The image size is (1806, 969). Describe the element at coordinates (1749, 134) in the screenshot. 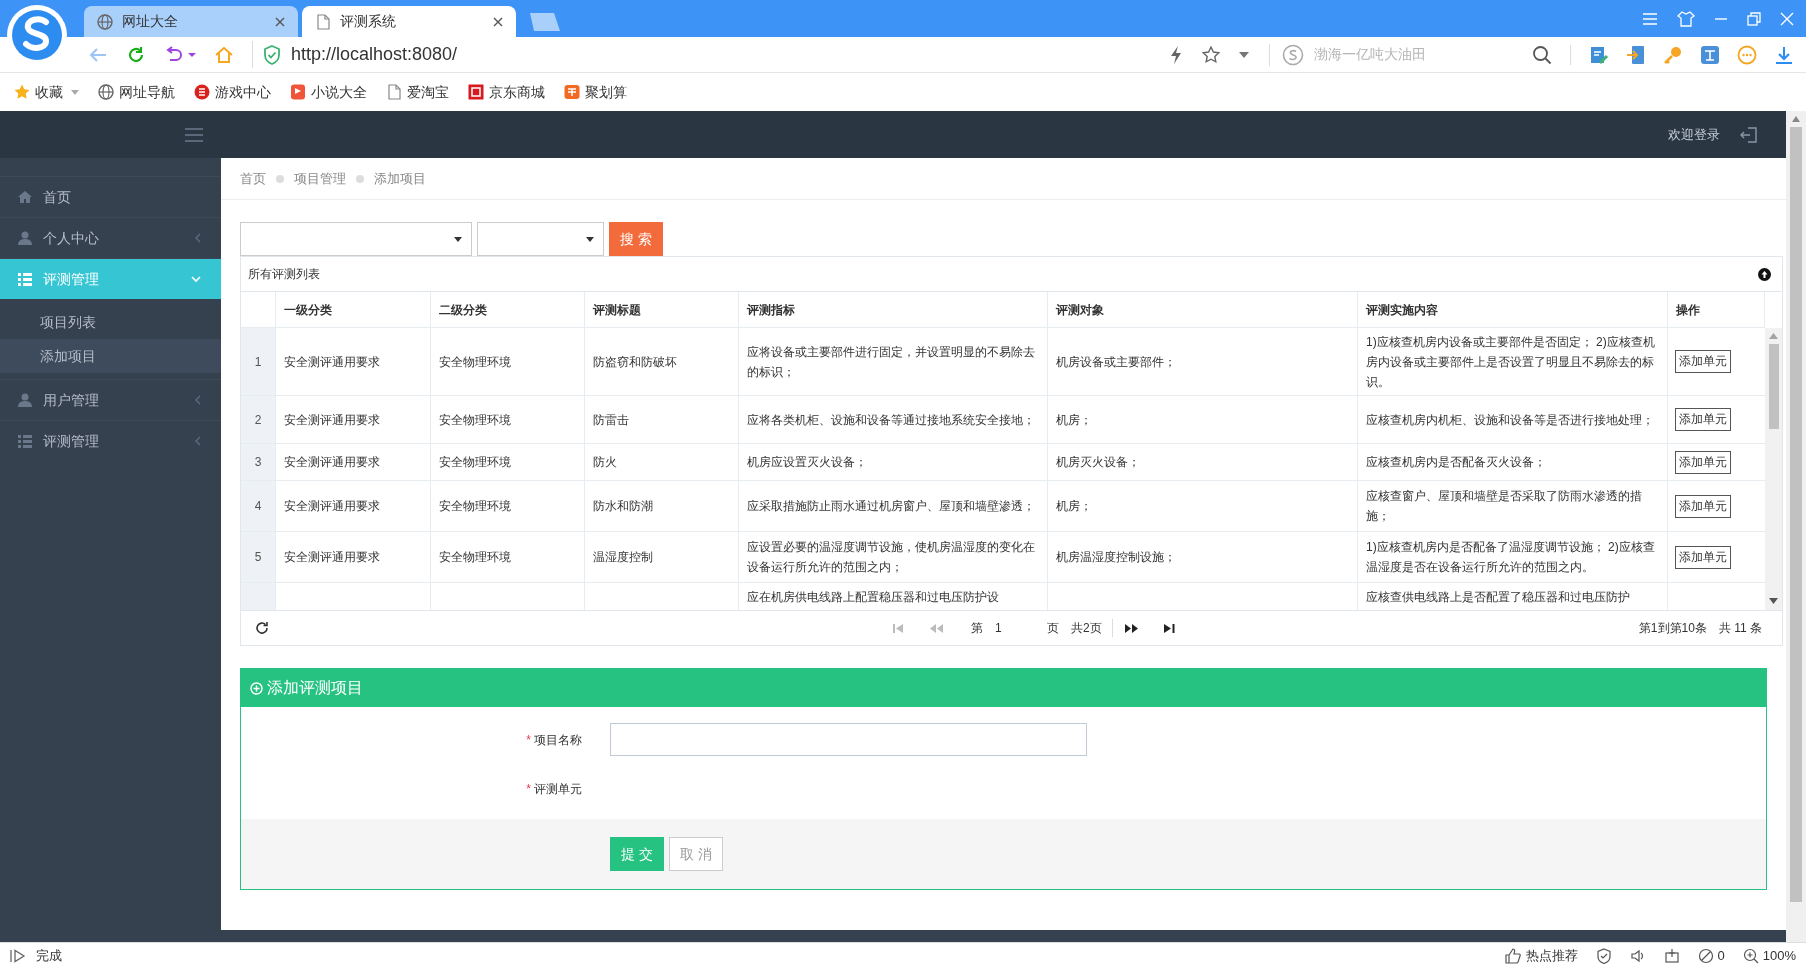

I see `logout-icon` at that location.